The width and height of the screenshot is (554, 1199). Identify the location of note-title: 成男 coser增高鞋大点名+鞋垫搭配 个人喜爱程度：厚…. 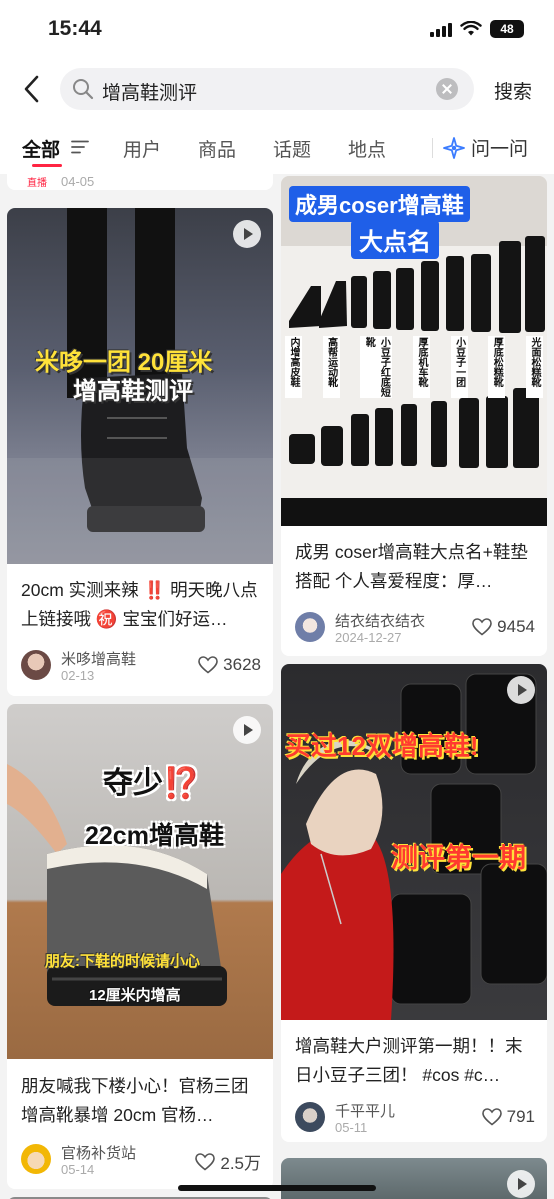
(411, 566).